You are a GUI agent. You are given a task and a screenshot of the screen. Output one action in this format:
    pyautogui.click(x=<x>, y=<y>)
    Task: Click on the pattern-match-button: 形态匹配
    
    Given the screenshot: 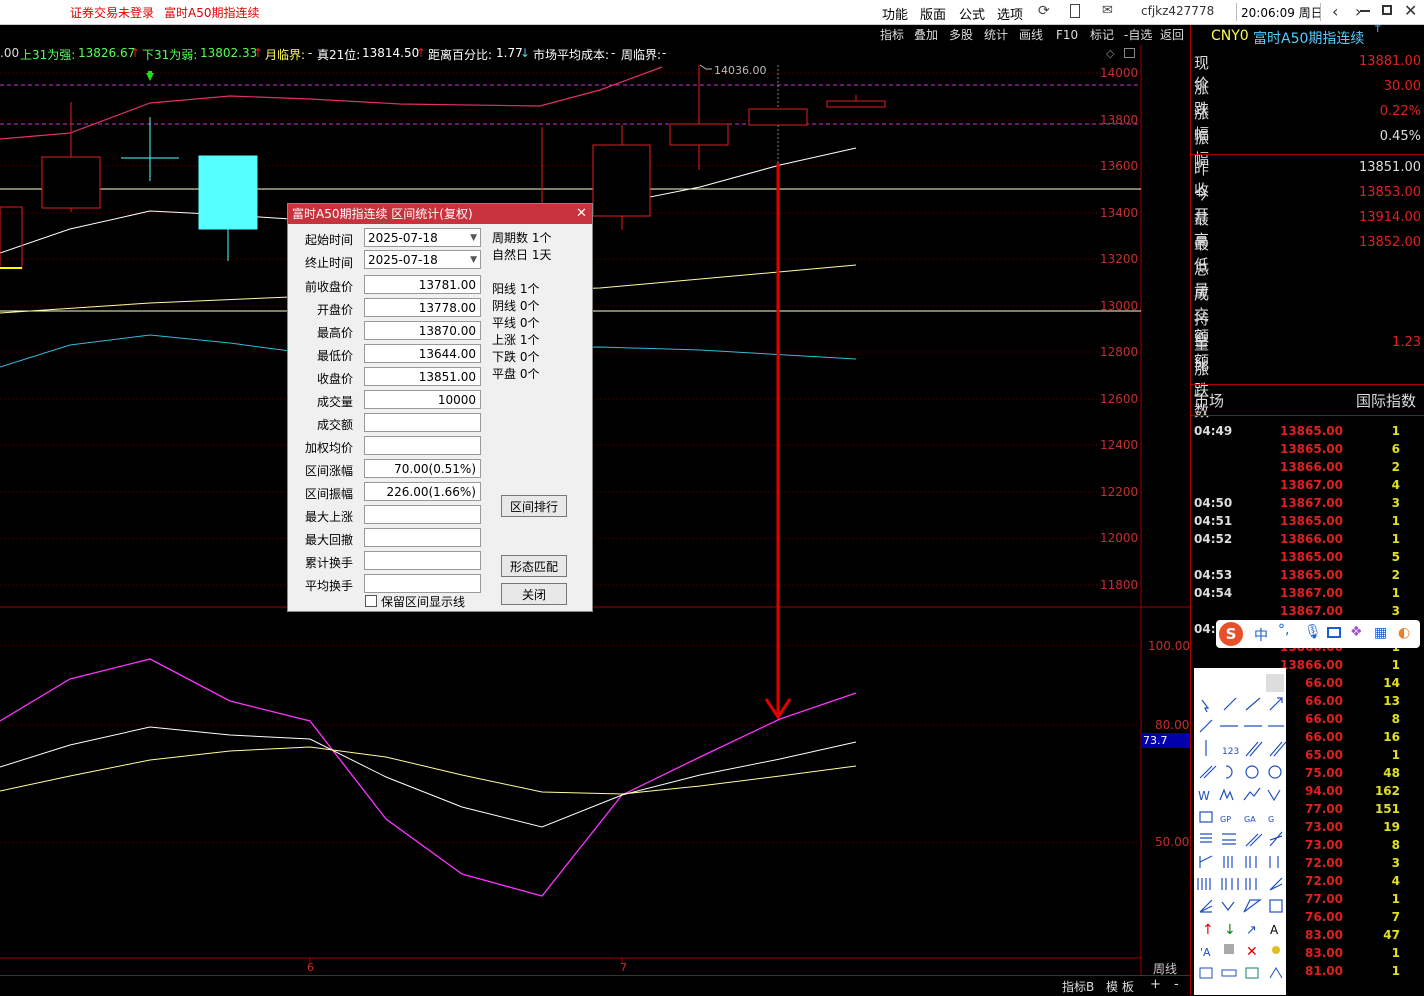 What is the action you would take?
    pyautogui.click(x=534, y=566)
    